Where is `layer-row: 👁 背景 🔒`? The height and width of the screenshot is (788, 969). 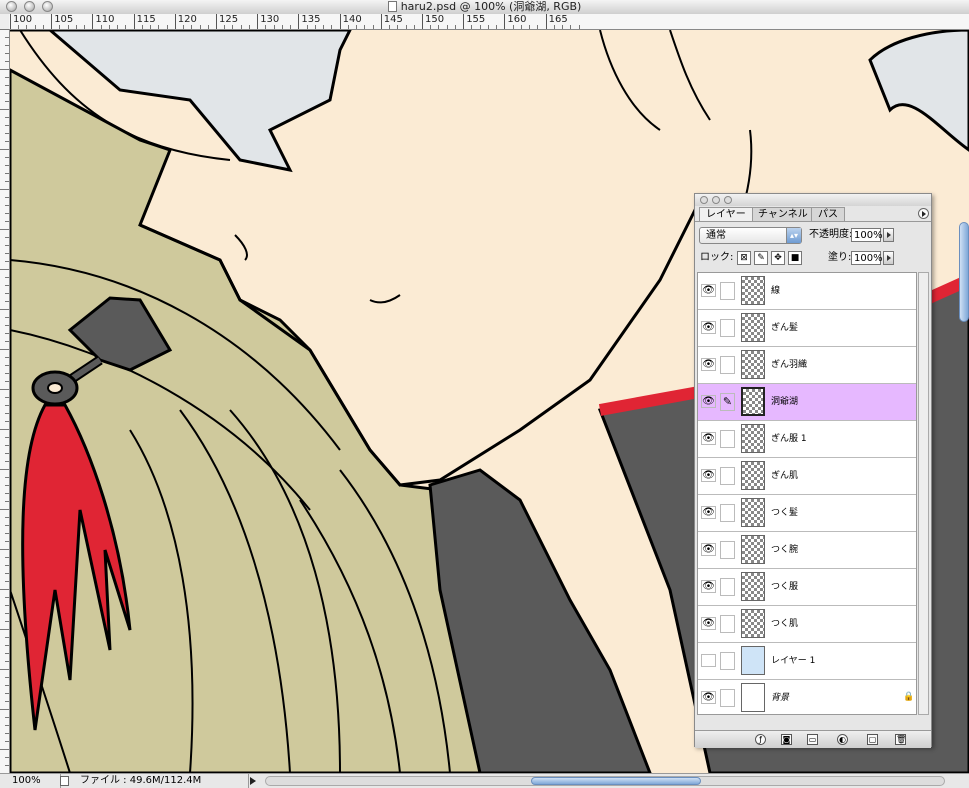
layer-row: 👁 背景 🔒 is located at coordinates (807, 697).